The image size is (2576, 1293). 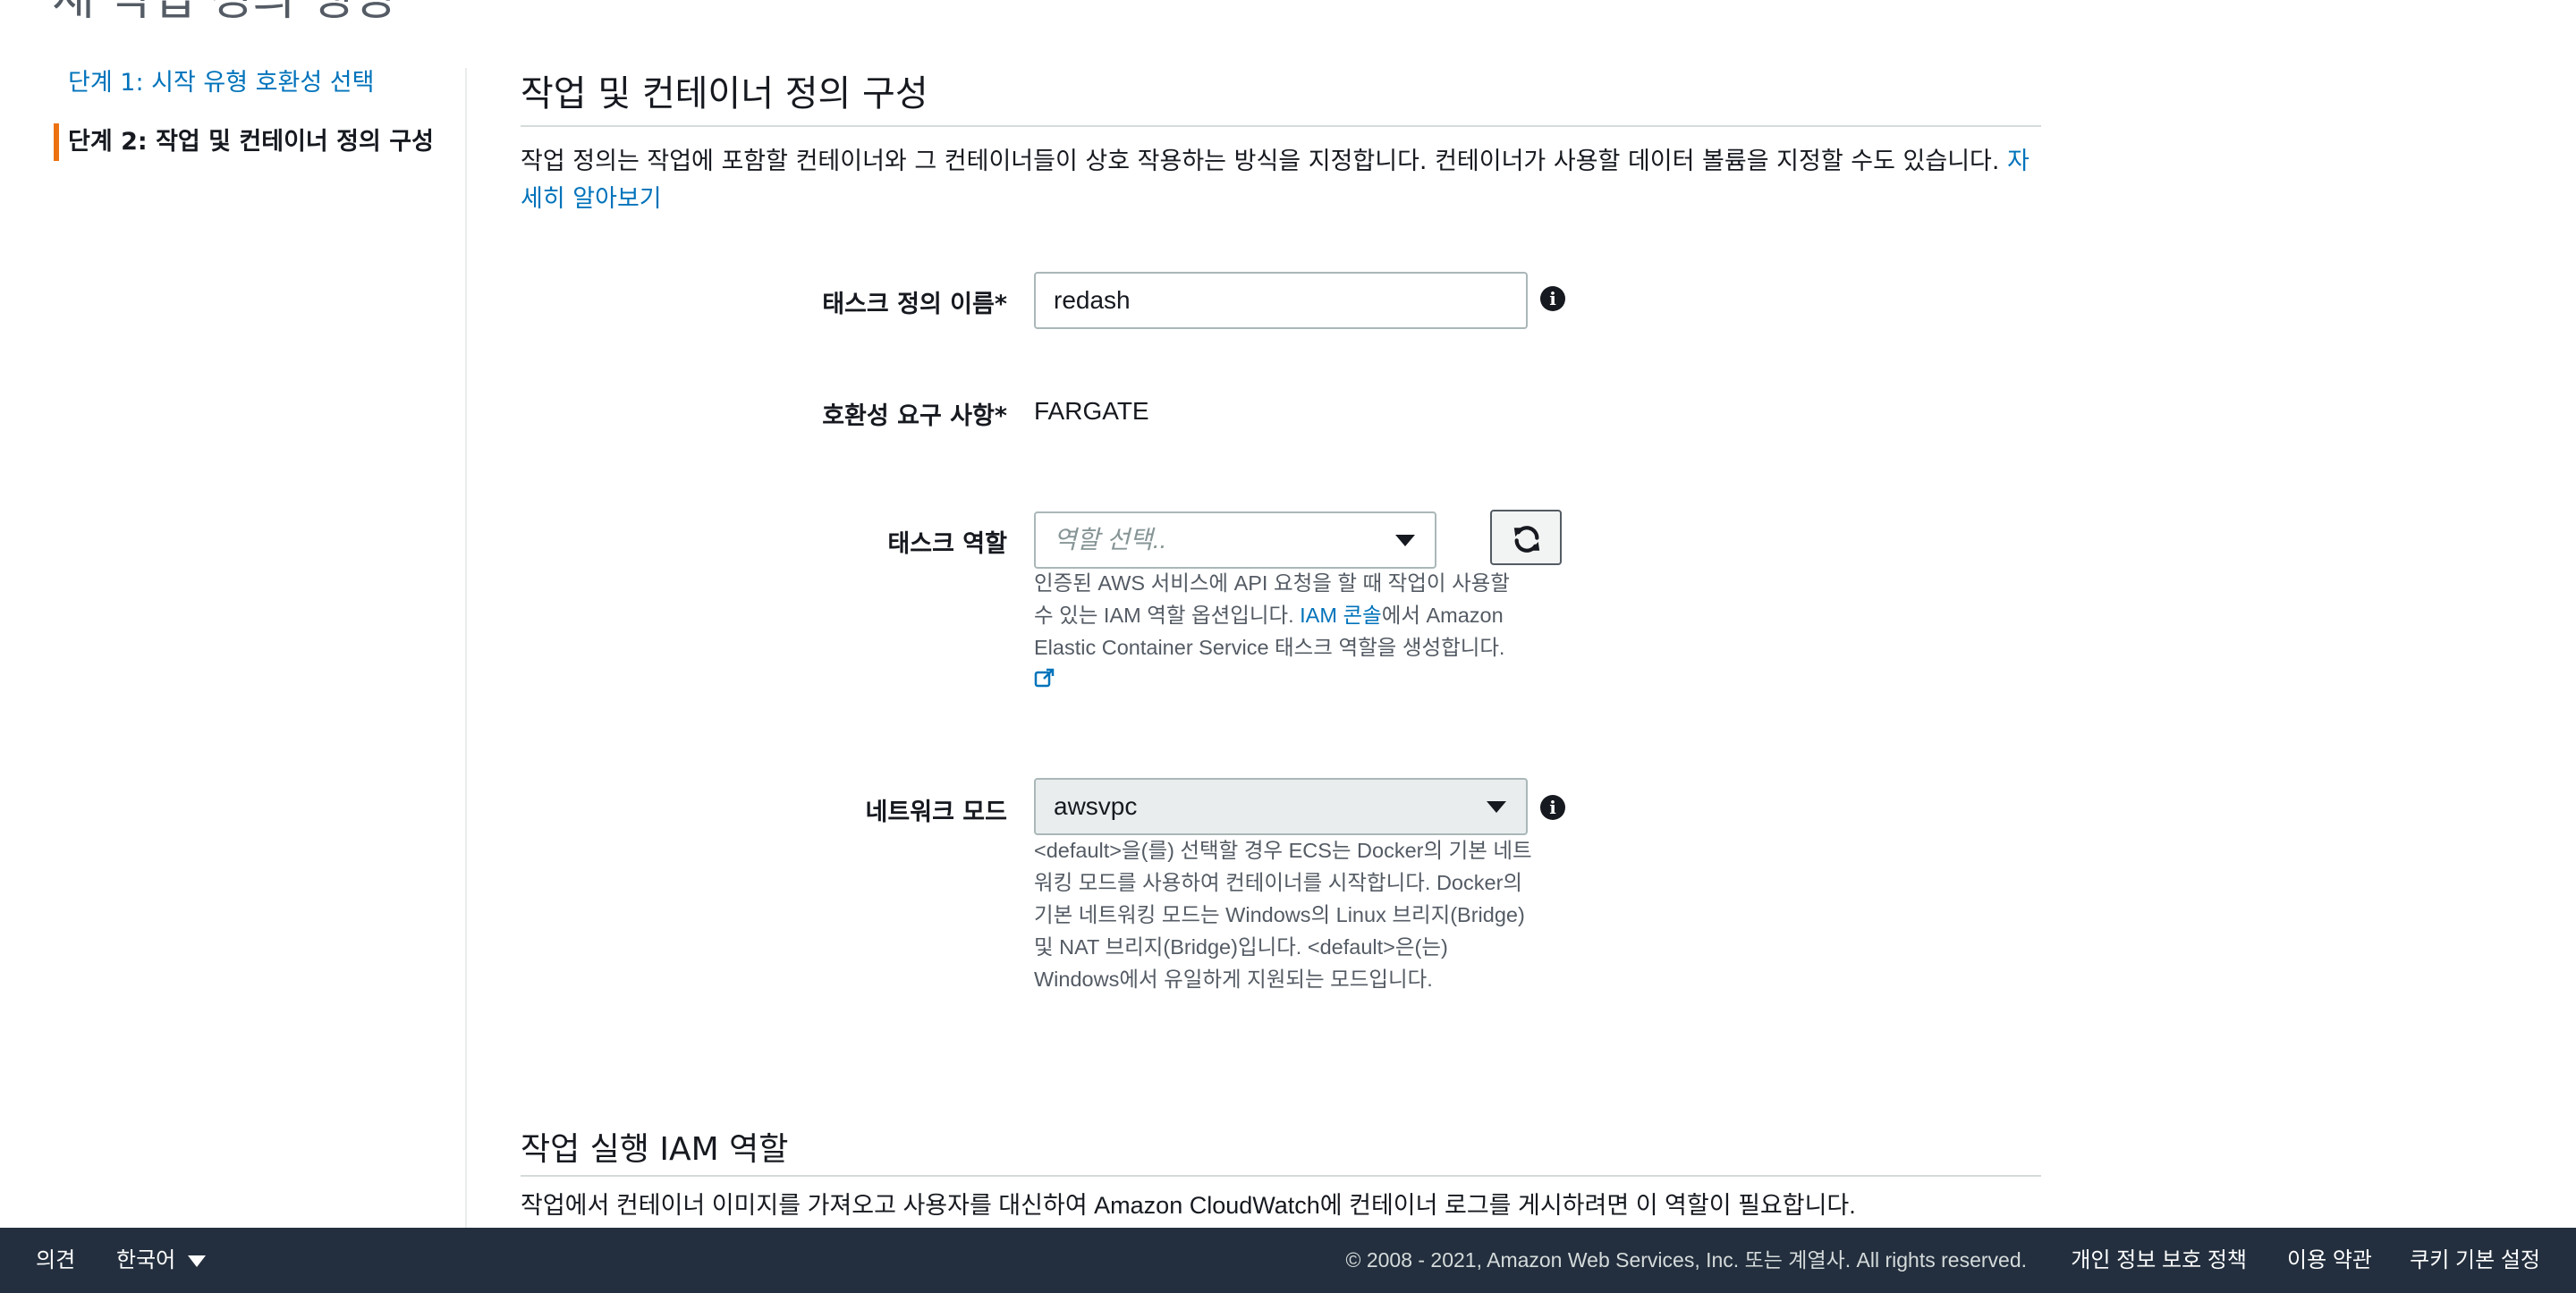 I want to click on language-selector: 한국어, so click(x=161, y=1261).